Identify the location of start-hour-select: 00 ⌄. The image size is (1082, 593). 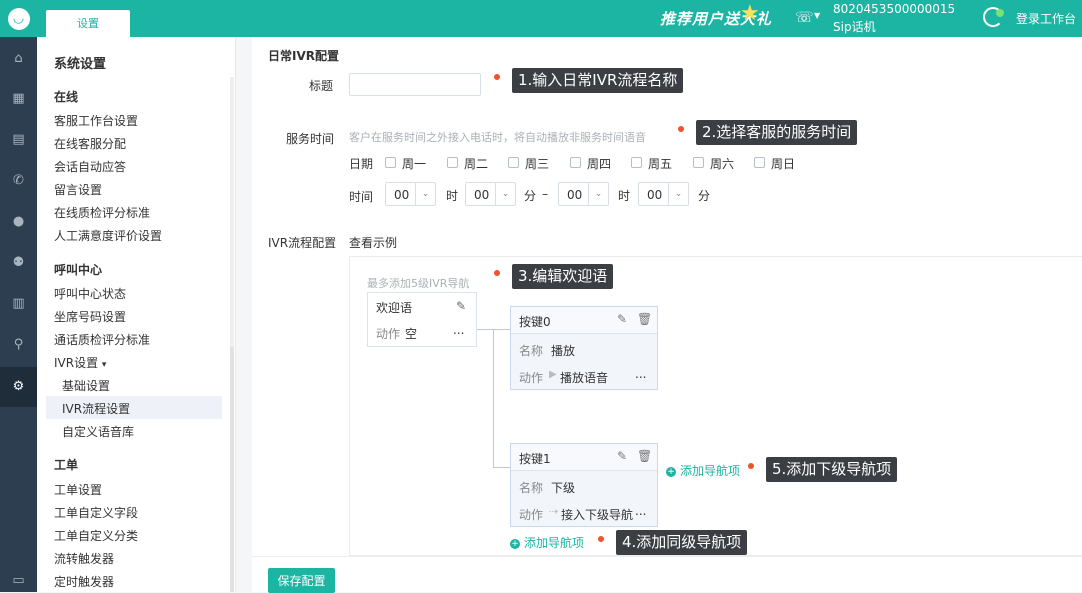
(410, 194).